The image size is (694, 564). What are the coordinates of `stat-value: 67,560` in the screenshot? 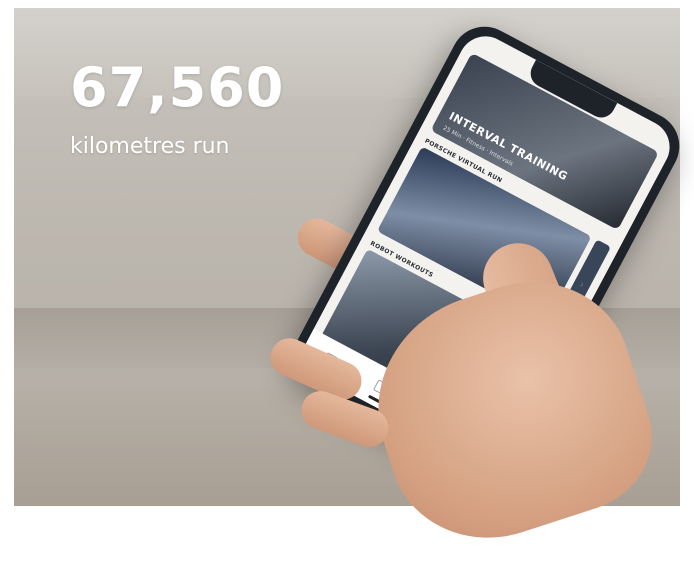 It's located at (177, 87).